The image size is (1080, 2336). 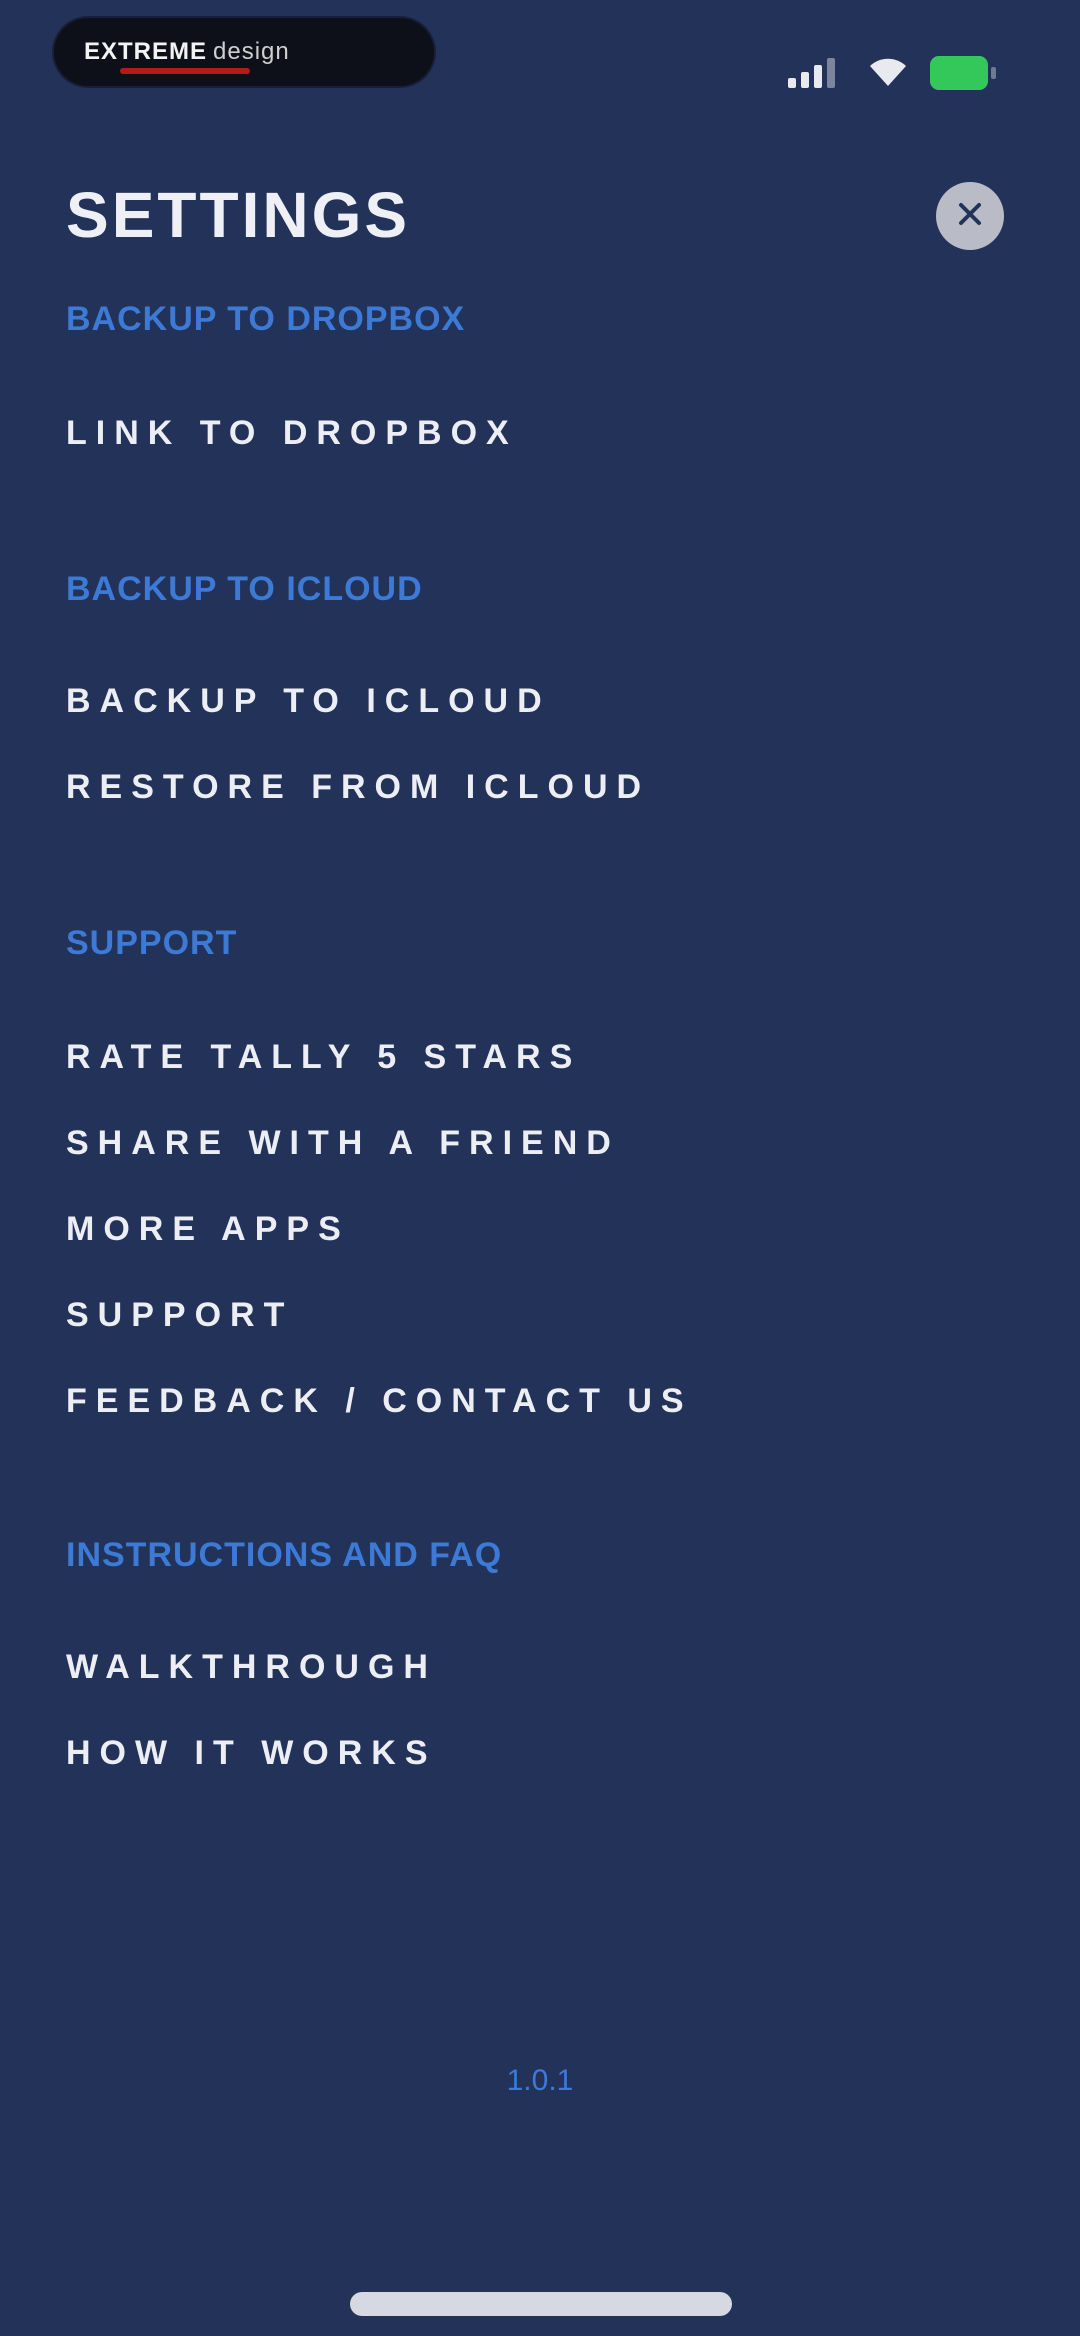 What do you see at coordinates (179, 1315) in the screenshot?
I see `menu-item-support: SUPPORT` at bounding box center [179, 1315].